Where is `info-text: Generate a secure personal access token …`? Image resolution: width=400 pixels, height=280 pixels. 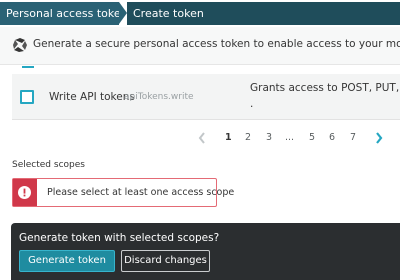
info-text: Generate a secure personal access token … is located at coordinates (216, 44).